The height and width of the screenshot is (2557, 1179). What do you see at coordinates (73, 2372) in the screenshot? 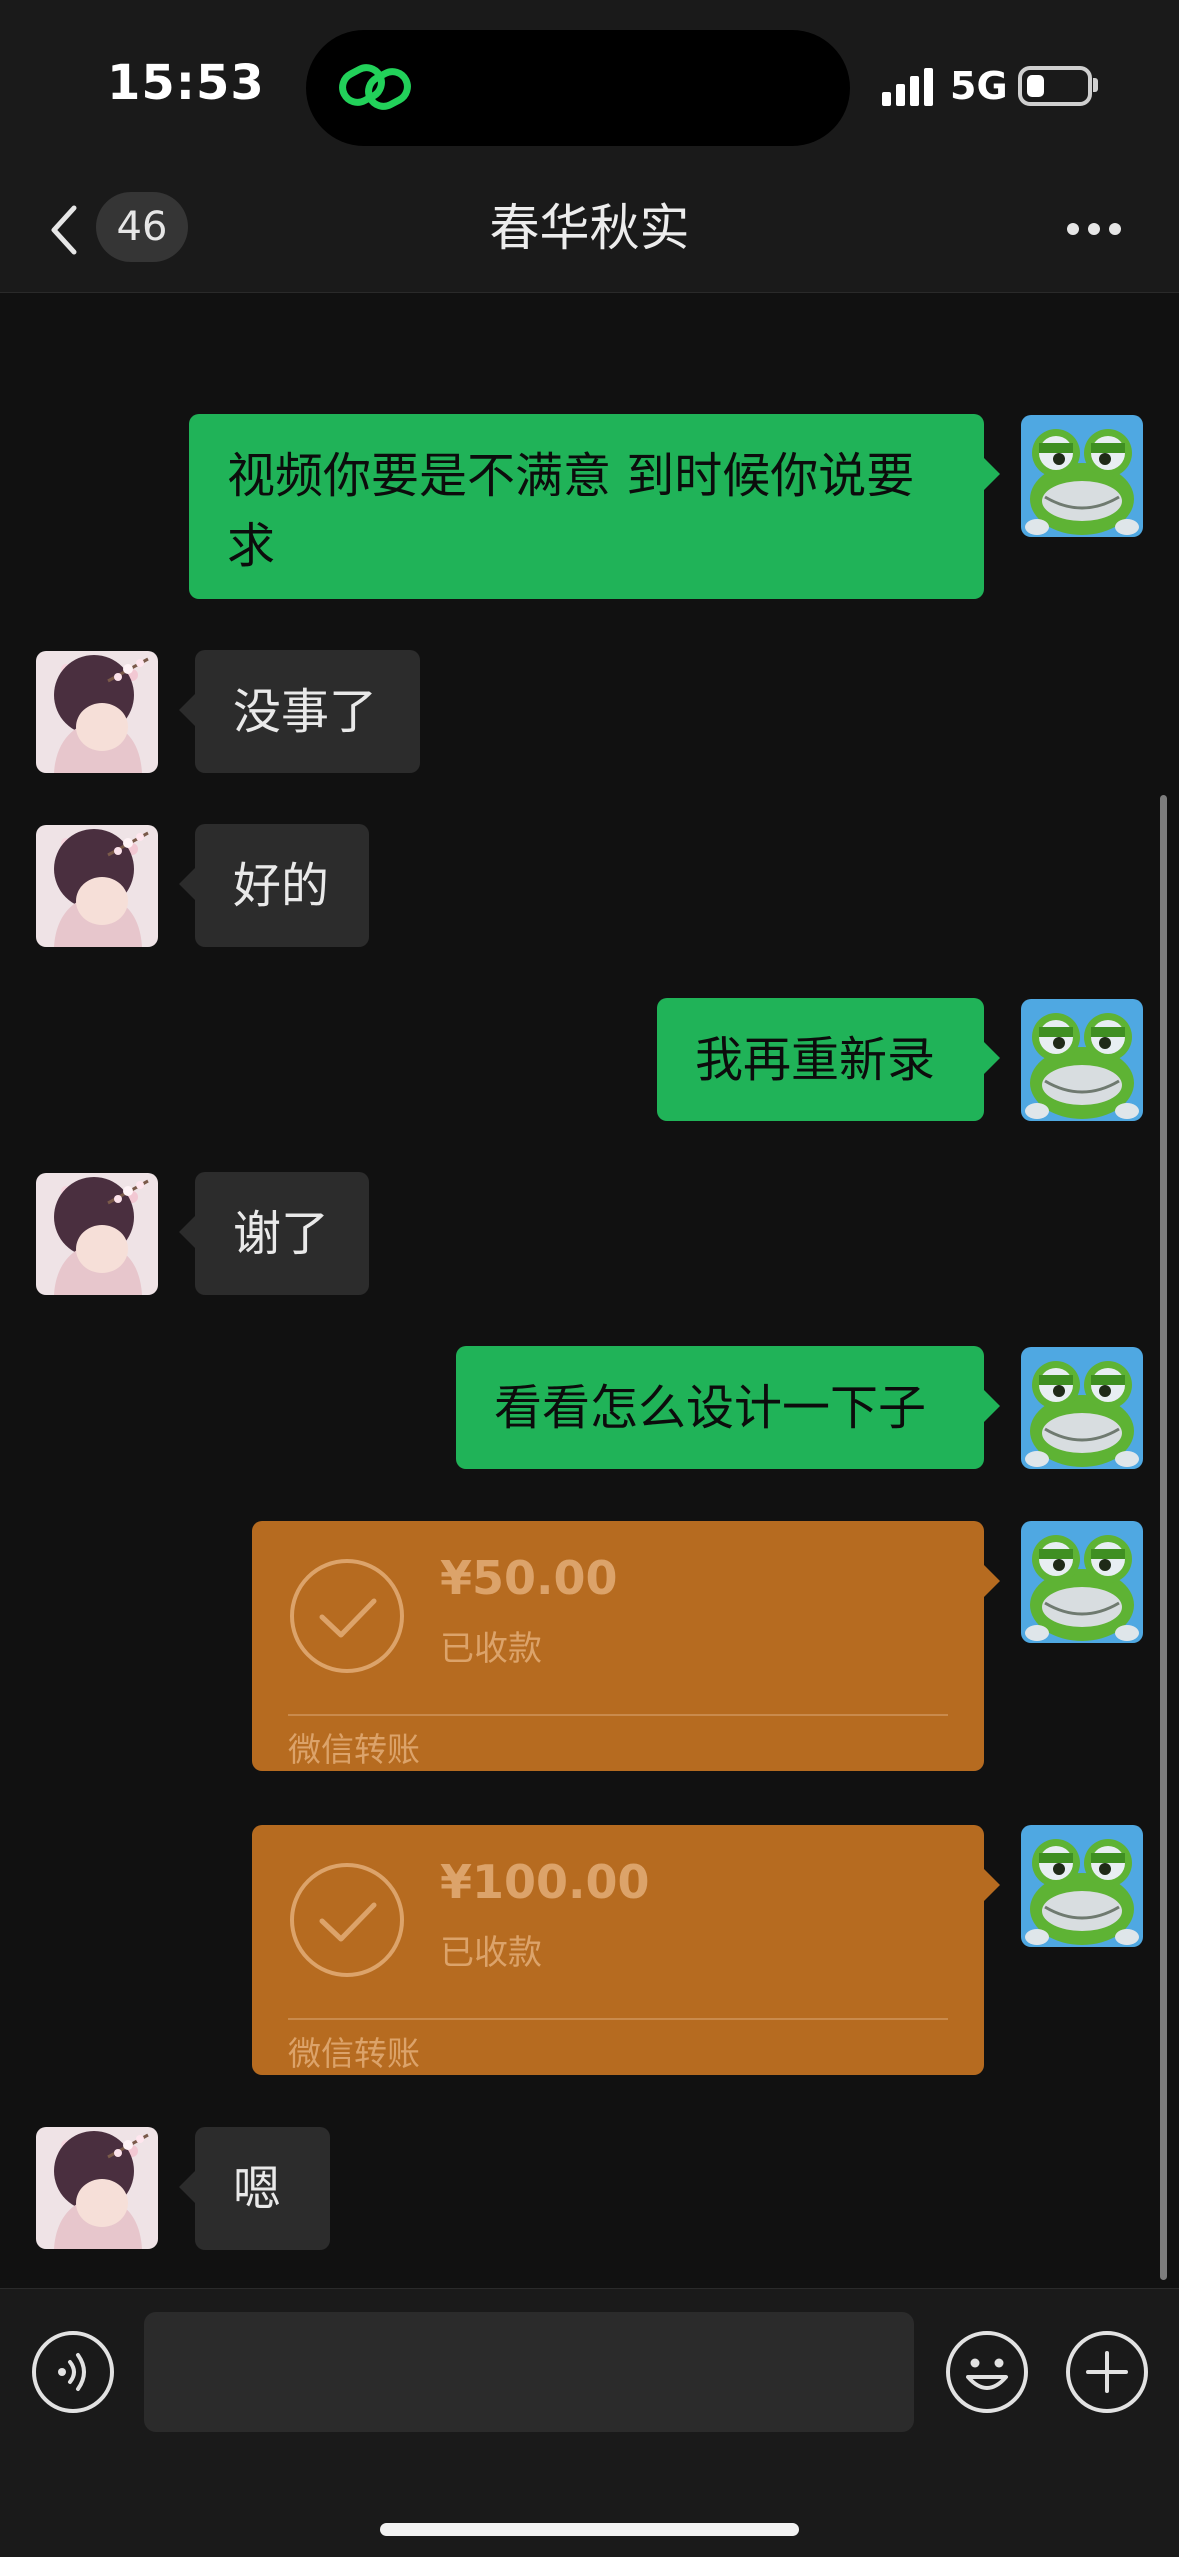
I see `voice-icon` at bounding box center [73, 2372].